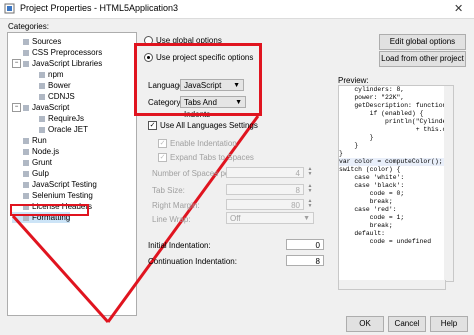 The width and height of the screenshot is (474, 335). I want to click on code-line: cylinders: 8,, so click(372, 89).